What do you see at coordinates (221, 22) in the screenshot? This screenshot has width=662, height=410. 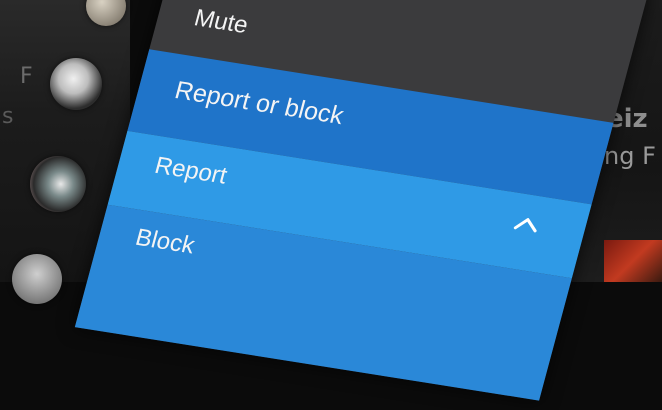 I see `menu-item-label: Mute` at bounding box center [221, 22].